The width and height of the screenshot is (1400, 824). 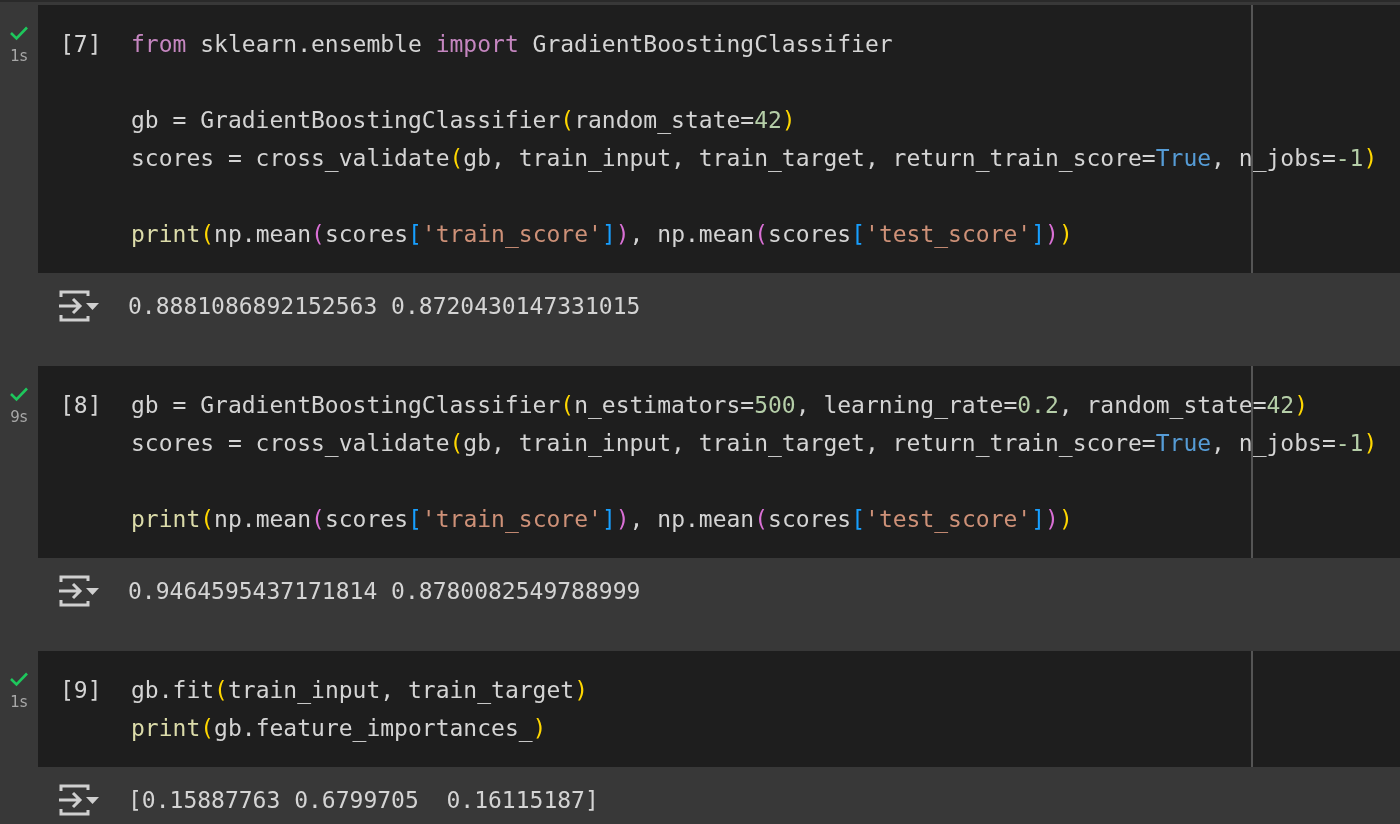 I want to click on execution-count: [9], so click(x=81, y=690).